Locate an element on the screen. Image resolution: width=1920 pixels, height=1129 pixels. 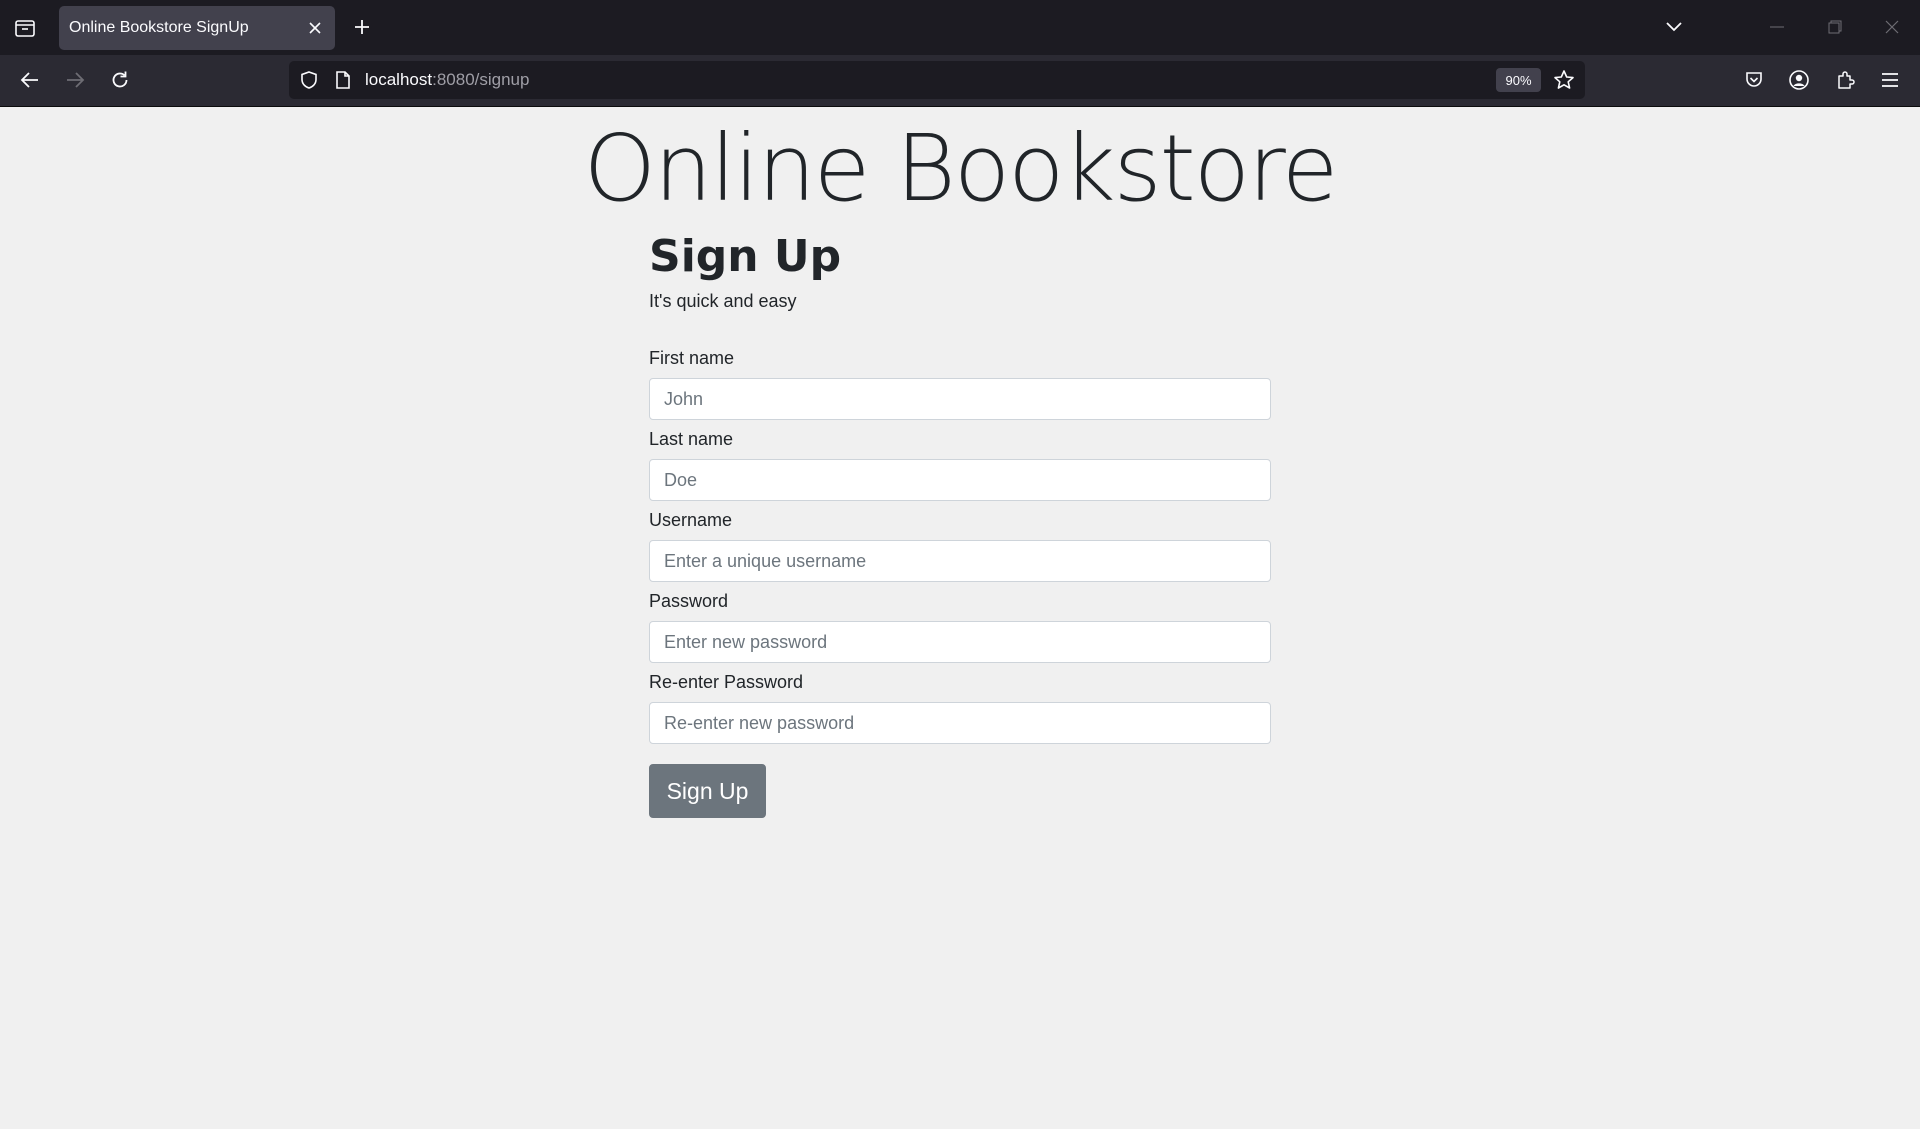
reenter-password-field is located at coordinates (960, 723).